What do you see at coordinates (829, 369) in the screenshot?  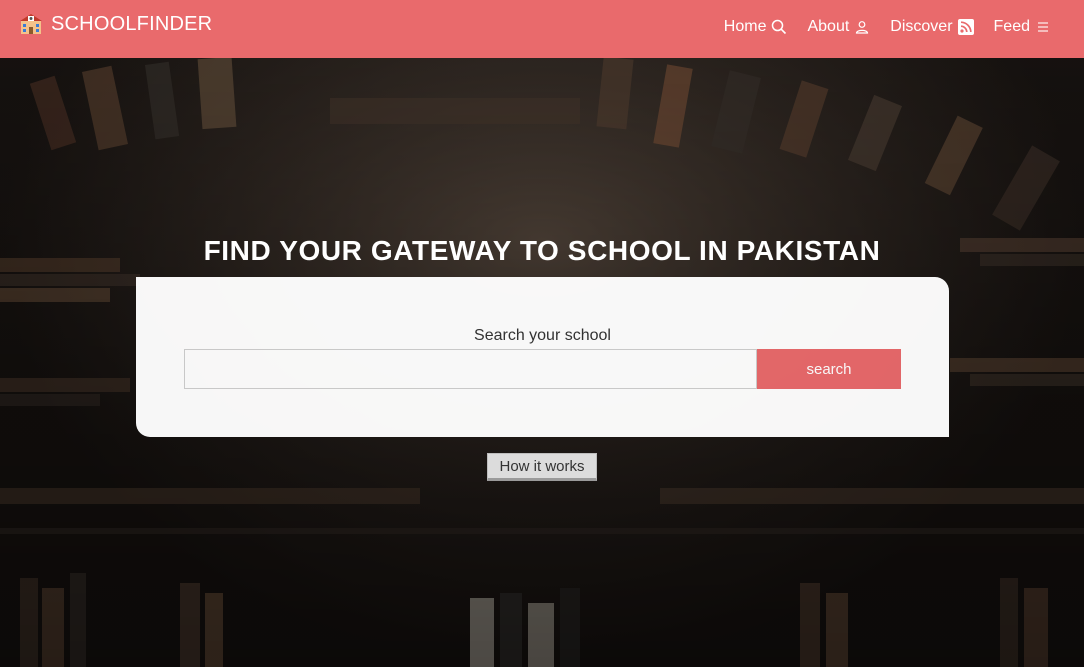 I see `search-button: search` at bounding box center [829, 369].